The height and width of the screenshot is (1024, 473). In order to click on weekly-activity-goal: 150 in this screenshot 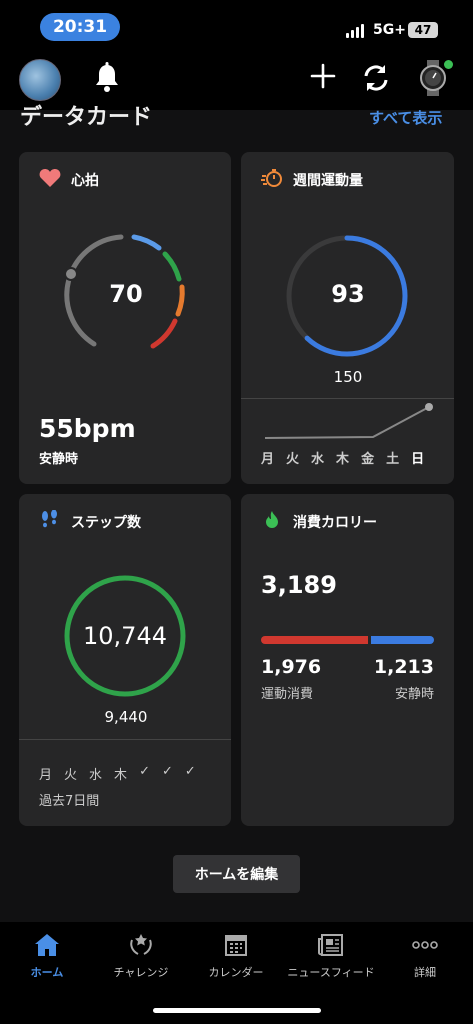, I will do `click(348, 377)`.